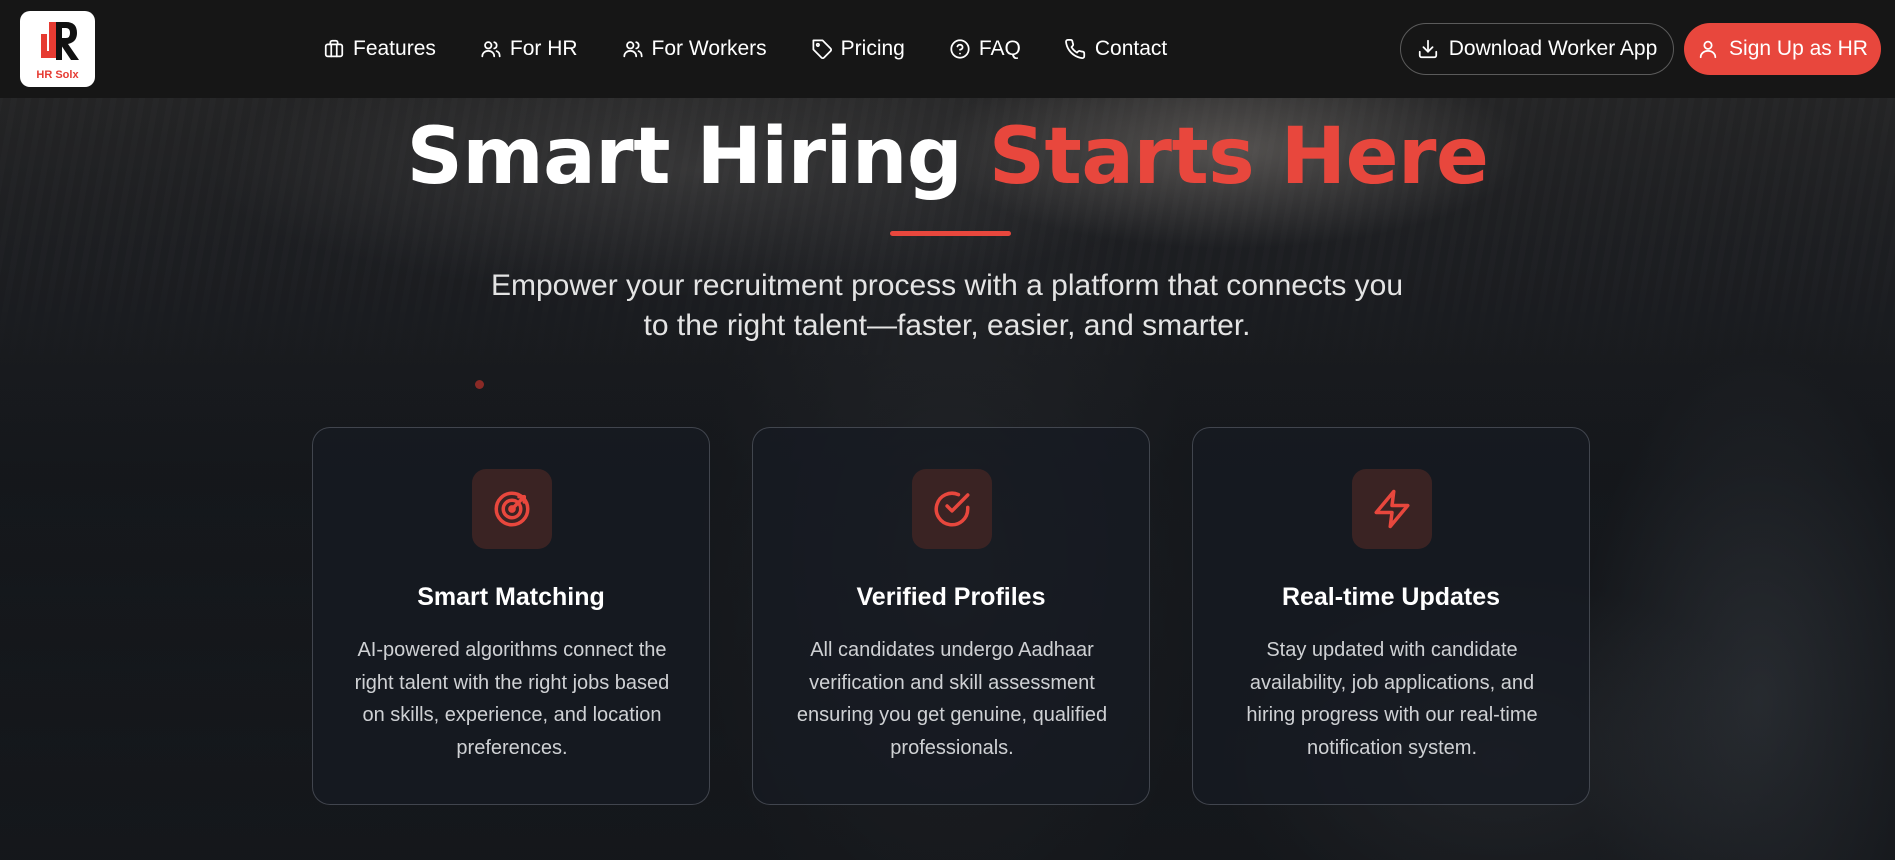 The height and width of the screenshot is (860, 1895). What do you see at coordinates (950, 233) in the screenshot?
I see `title-underline` at bounding box center [950, 233].